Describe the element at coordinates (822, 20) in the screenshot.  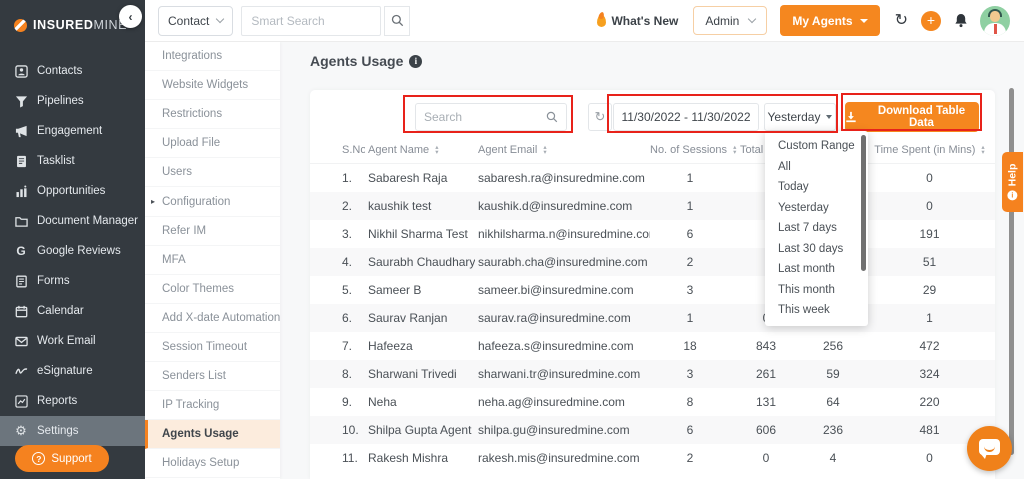
I see `my-agents-label: My Agents` at that location.